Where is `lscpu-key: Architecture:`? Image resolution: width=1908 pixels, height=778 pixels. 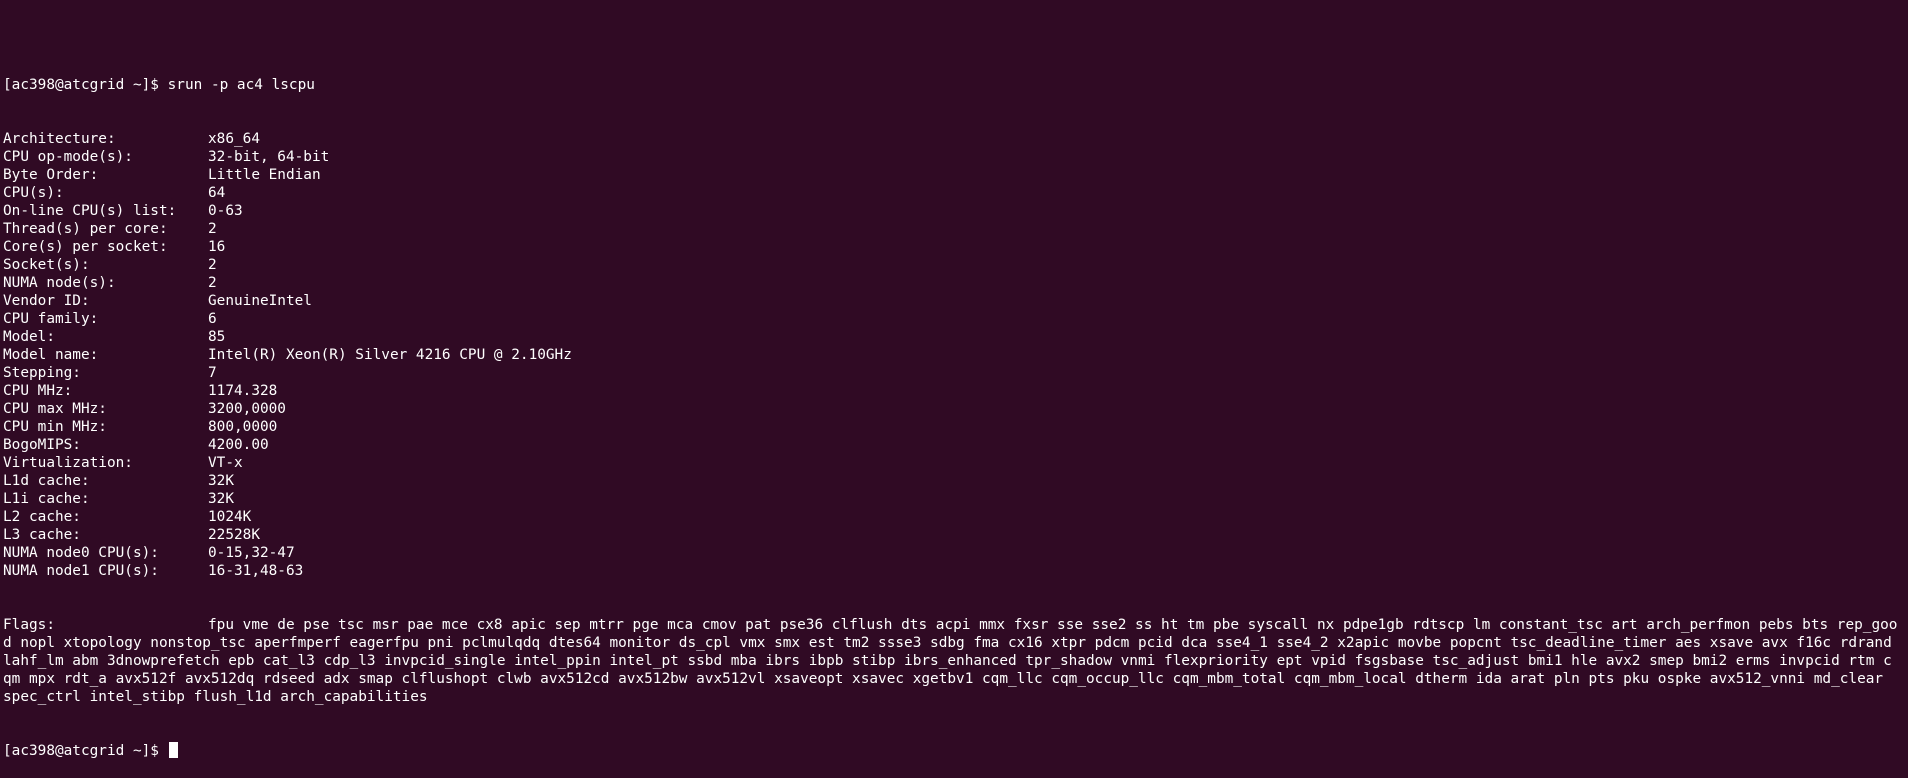
lscpu-key: Architecture: is located at coordinates (59, 139).